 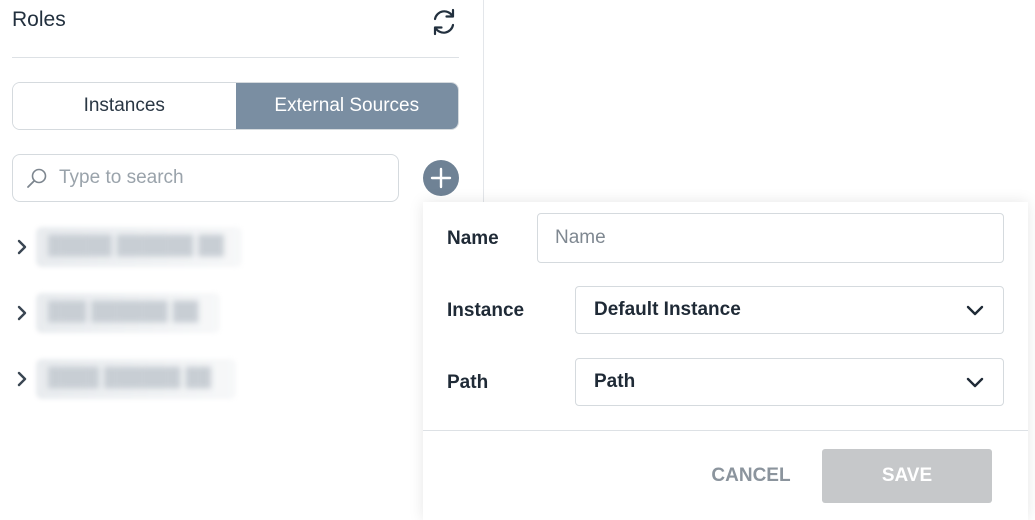 I want to click on search-input, so click(x=224, y=178).